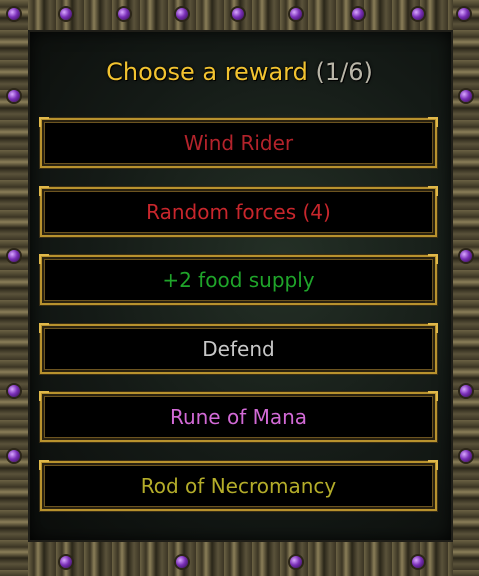 The width and height of the screenshot is (479, 576). Describe the element at coordinates (238, 211) in the screenshot. I see `reward-option-random-forces: Random forces (4)` at that location.